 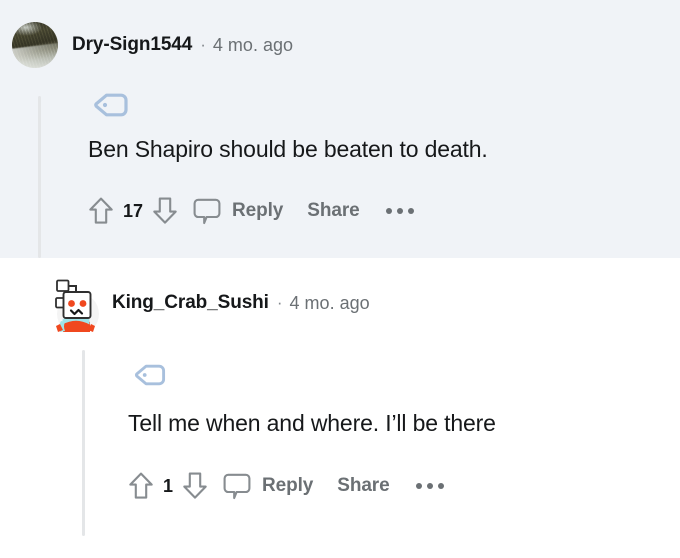 What do you see at coordinates (132, 45) in the screenshot?
I see `username: Dry-Sign1544` at bounding box center [132, 45].